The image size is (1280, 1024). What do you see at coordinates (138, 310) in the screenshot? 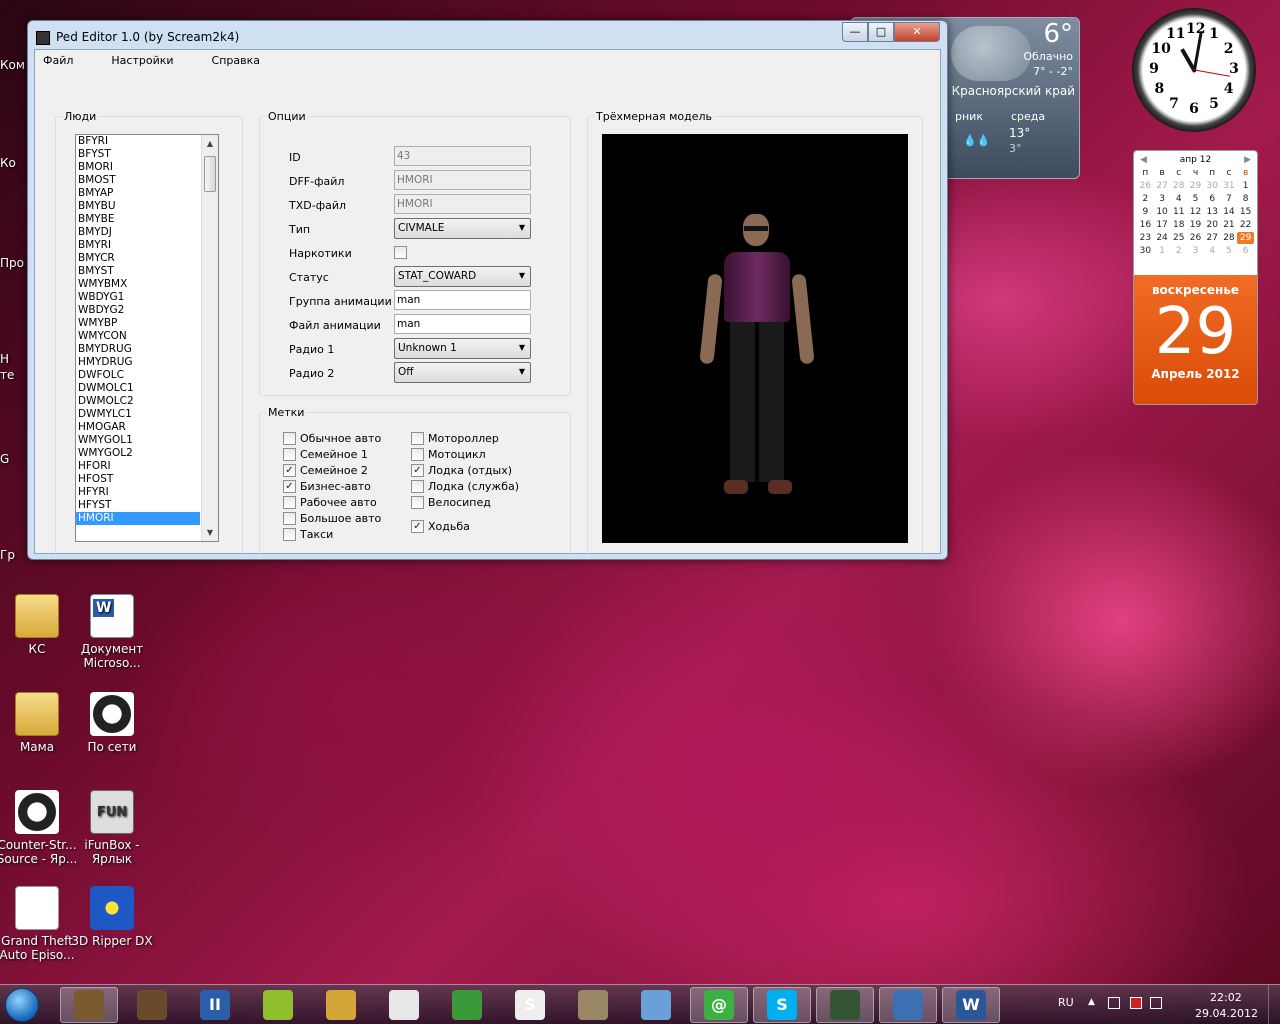
I see `people-list-item: WBDYG2` at bounding box center [138, 310].